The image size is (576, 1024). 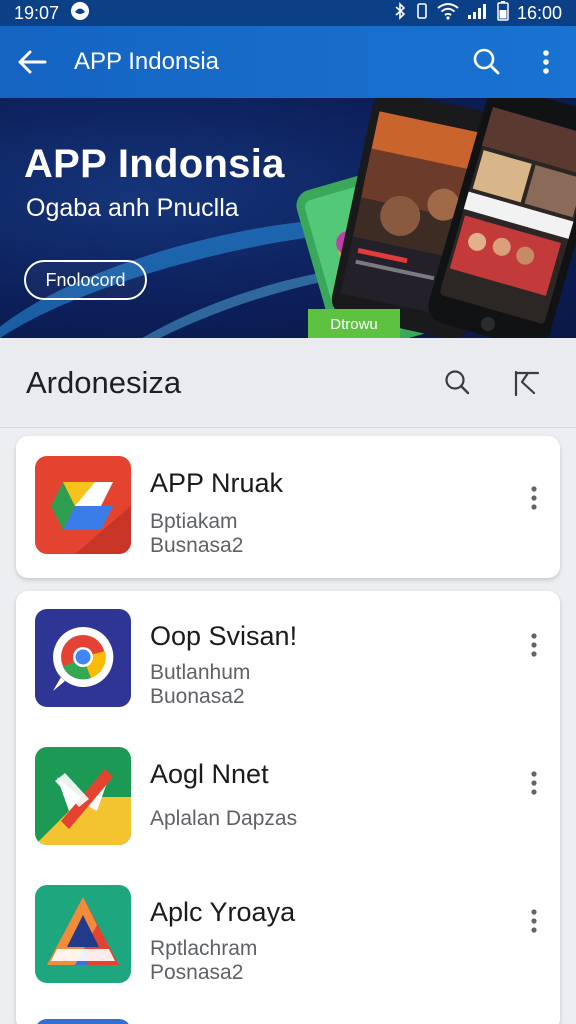 What do you see at coordinates (400, 13) in the screenshot?
I see `bluetooth-icon` at bounding box center [400, 13].